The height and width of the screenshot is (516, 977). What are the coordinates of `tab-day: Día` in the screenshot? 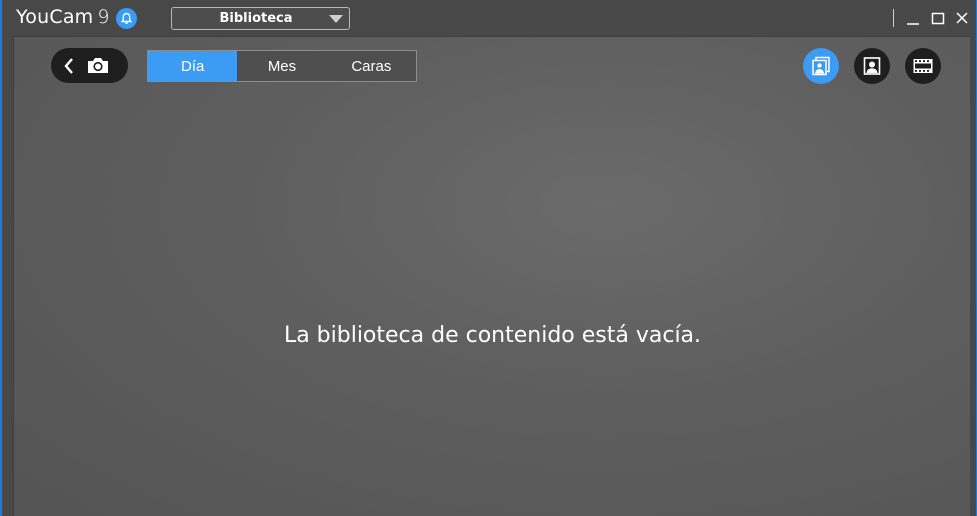 It's located at (193, 66).